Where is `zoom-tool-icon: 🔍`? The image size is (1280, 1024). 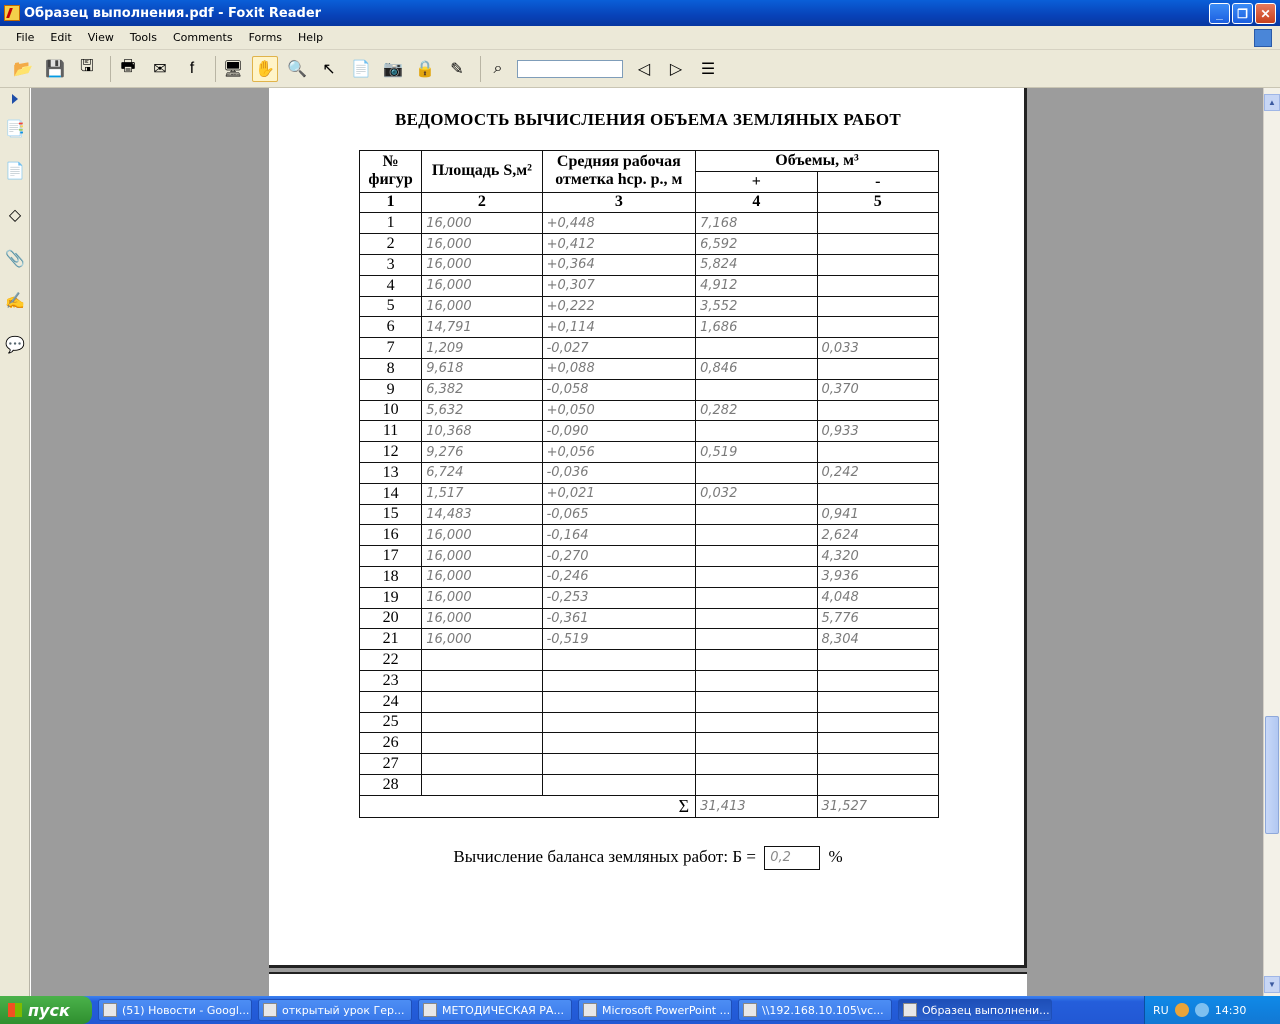
zoom-tool-icon: 🔍 is located at coordinates (297, 69).